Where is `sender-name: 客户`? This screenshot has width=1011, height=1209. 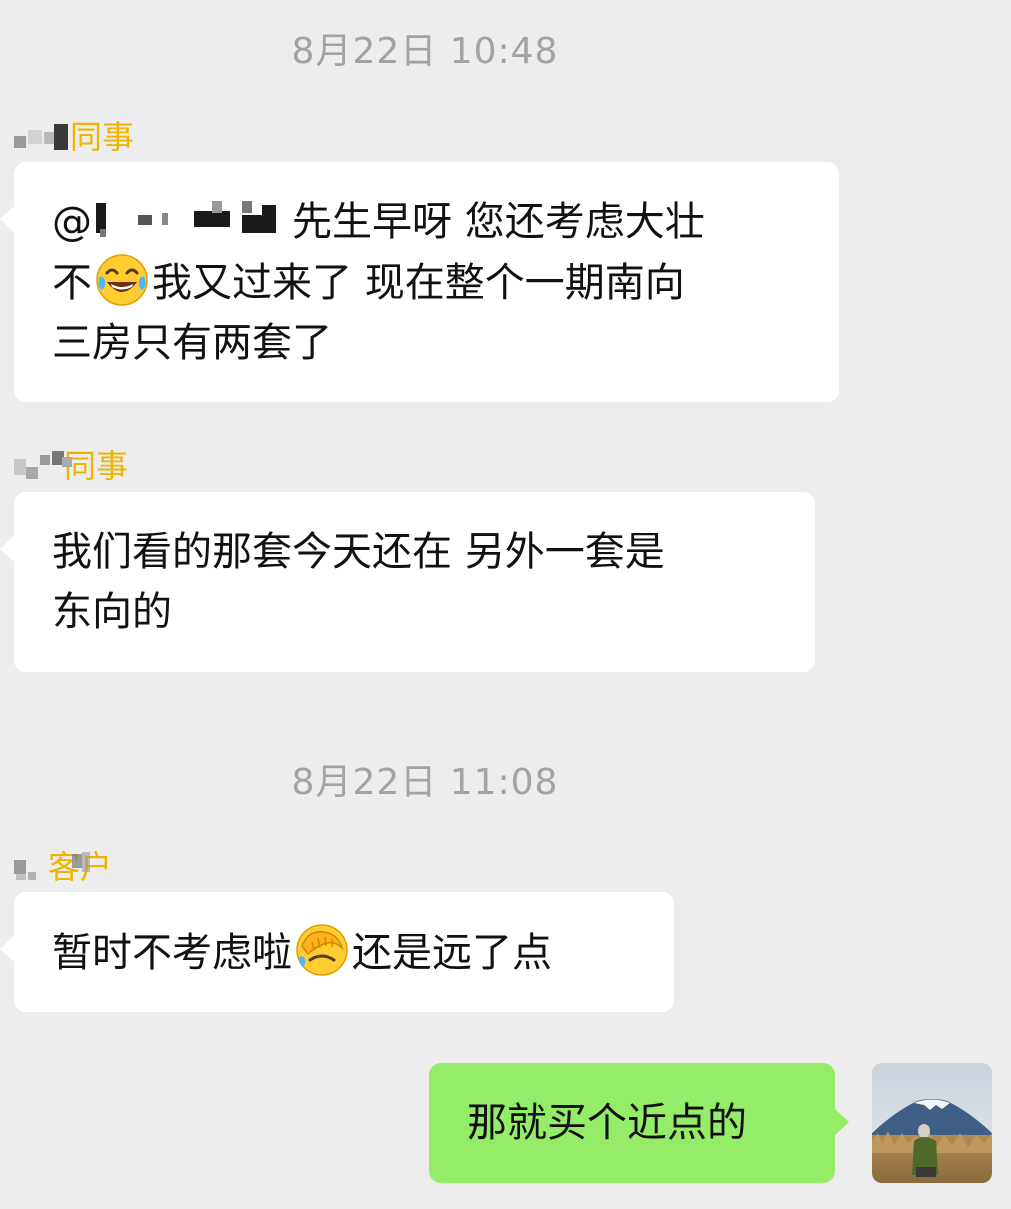 sender-name: 客户 is located at coordinates (63, 867).